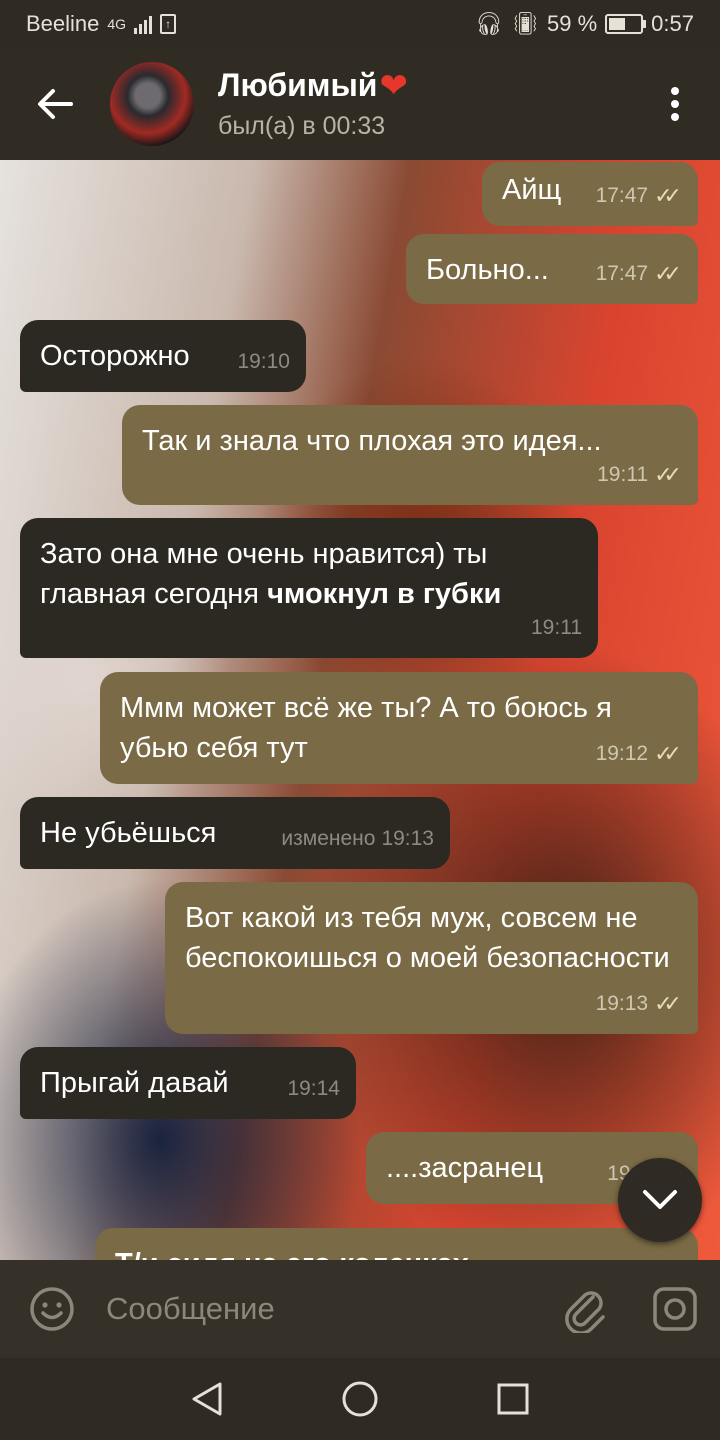  I want to click on nav-home-button, so click(360, 1399).